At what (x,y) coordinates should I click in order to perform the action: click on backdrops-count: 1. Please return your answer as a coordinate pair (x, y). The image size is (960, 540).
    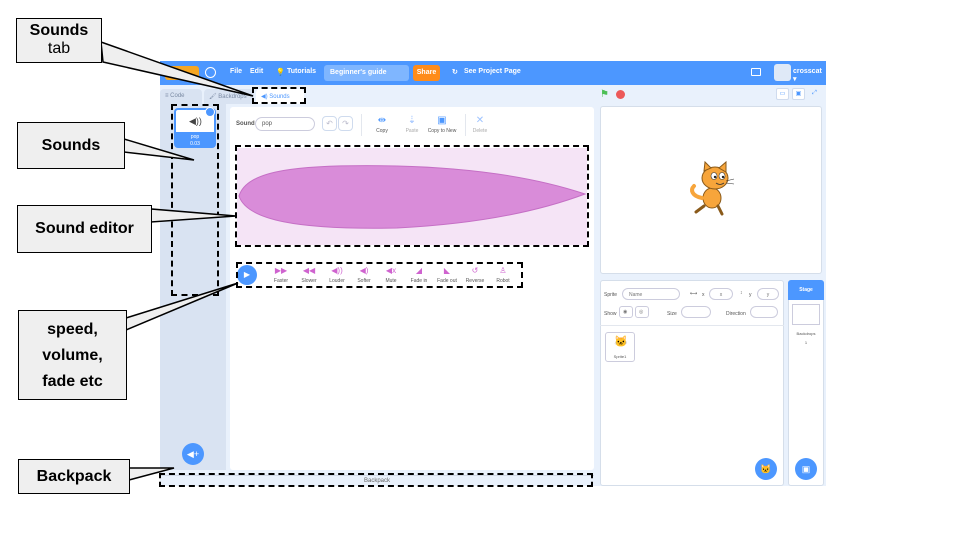
    Looking at the image, I should click on (806, 342).